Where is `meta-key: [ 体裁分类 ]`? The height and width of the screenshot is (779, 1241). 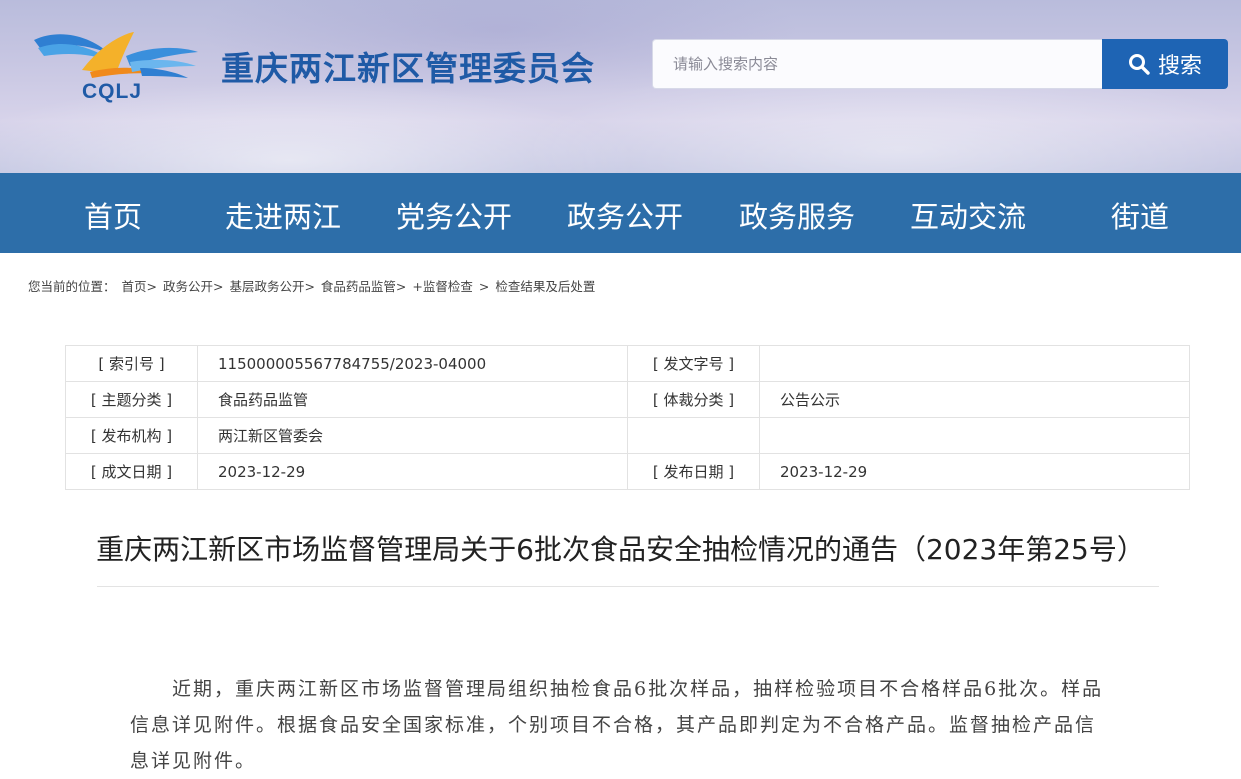 meta-key: [ 体裁分类 ] is located at coordinates (693, 399).